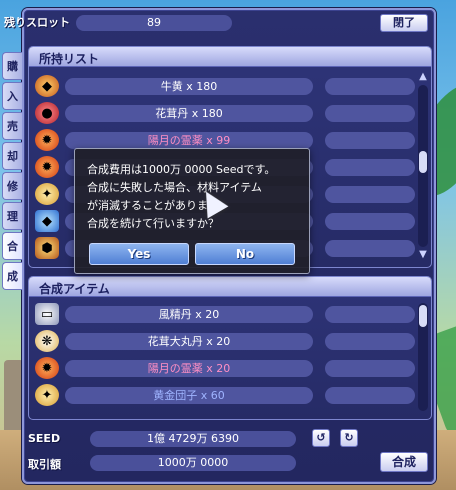  I want to click on tab-sell-1: 売, so click(12, 126).